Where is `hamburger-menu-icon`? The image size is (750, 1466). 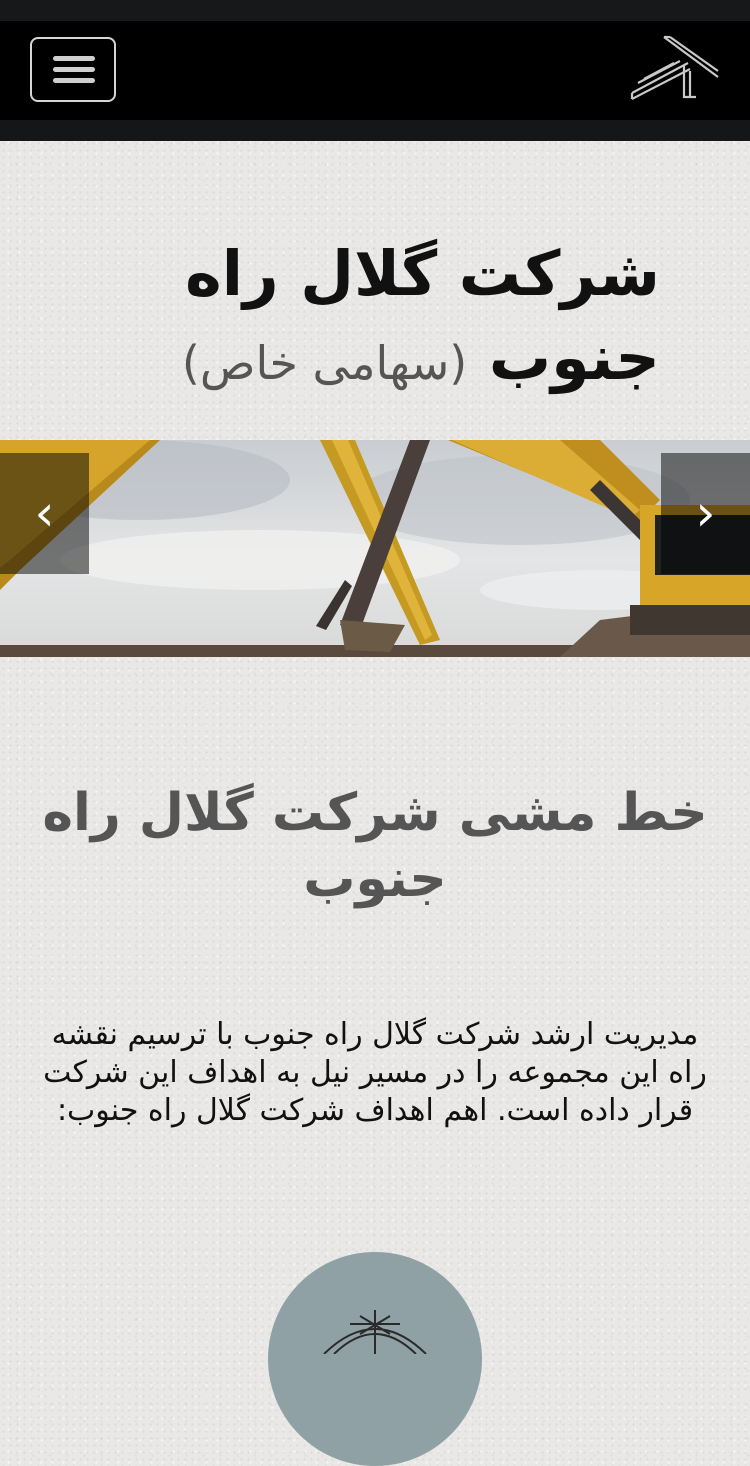 hamburger-menu-icon is located at coordinates (74, 58).